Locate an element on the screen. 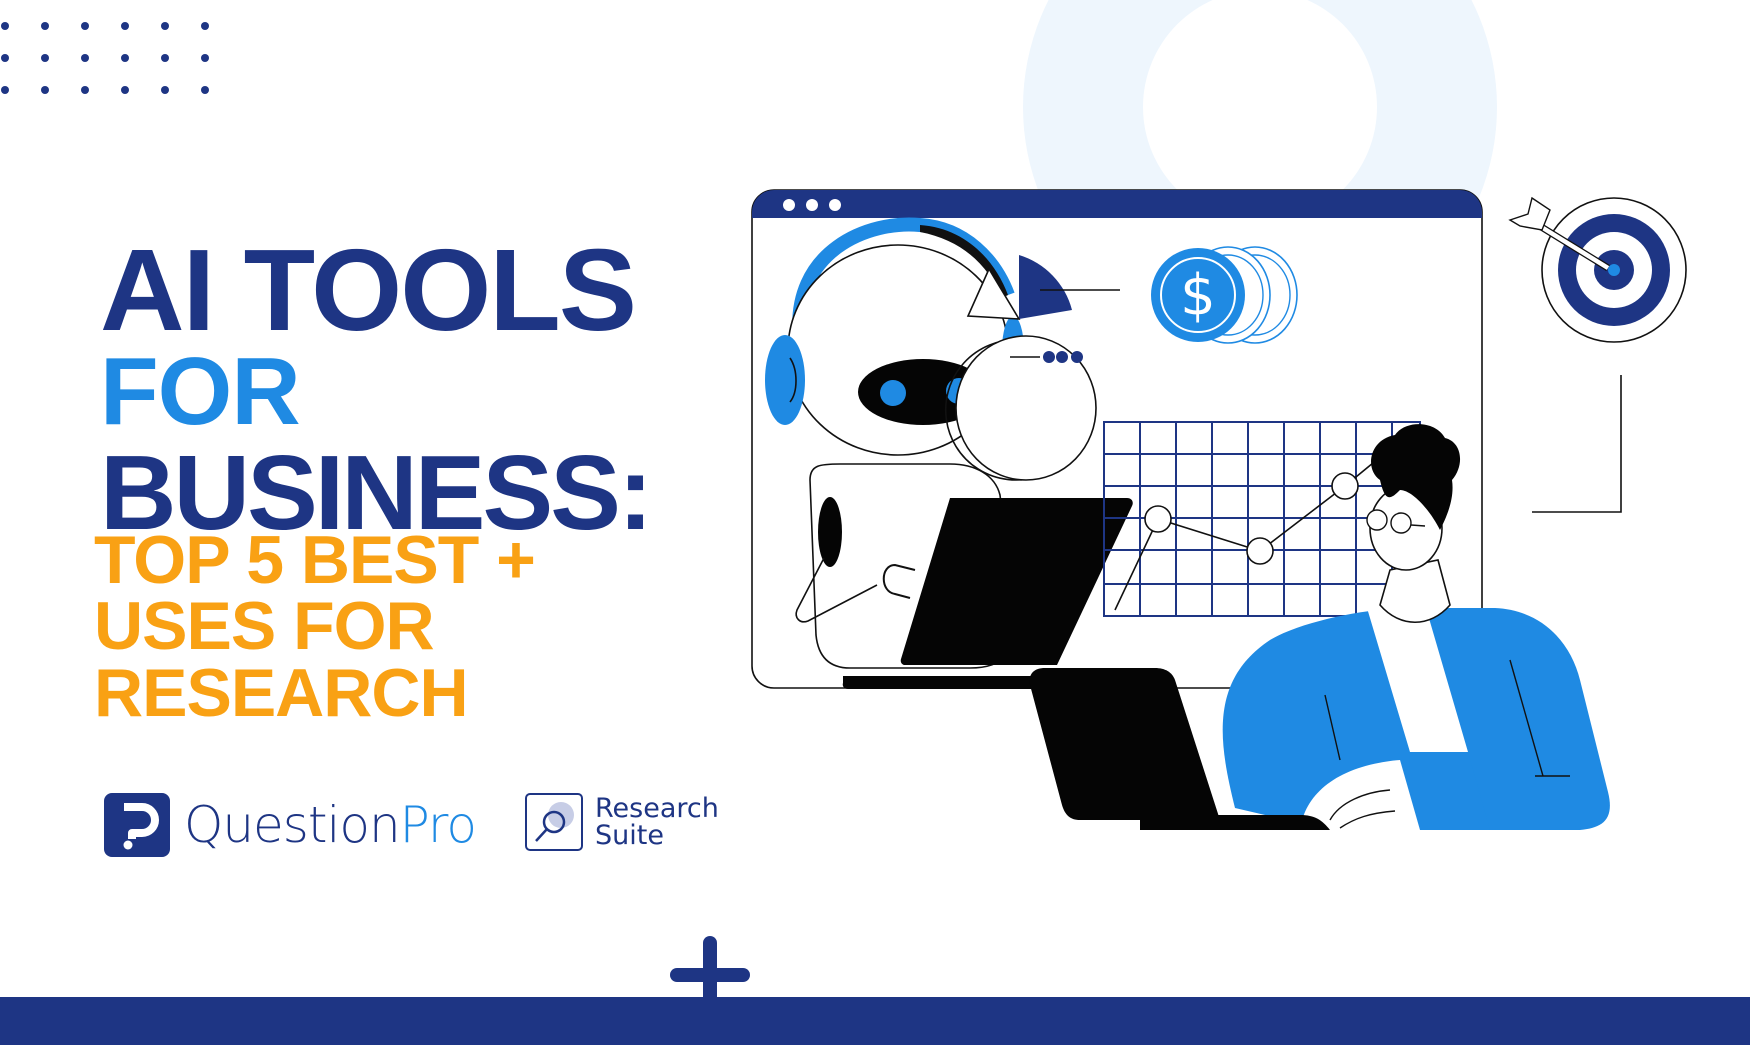 The height and width of the screenshot is (1045, 1750). questionpro-wordmark-question: Question is located at coordinates (292, 825).